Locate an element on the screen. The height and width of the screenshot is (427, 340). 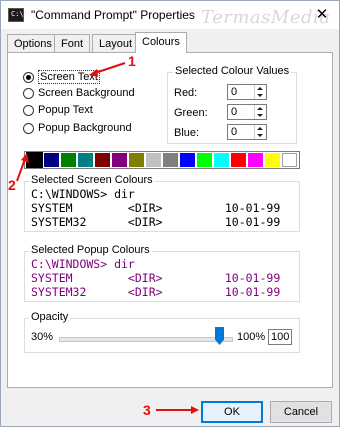
tab-options: Options is located at coordinates (33, 43).